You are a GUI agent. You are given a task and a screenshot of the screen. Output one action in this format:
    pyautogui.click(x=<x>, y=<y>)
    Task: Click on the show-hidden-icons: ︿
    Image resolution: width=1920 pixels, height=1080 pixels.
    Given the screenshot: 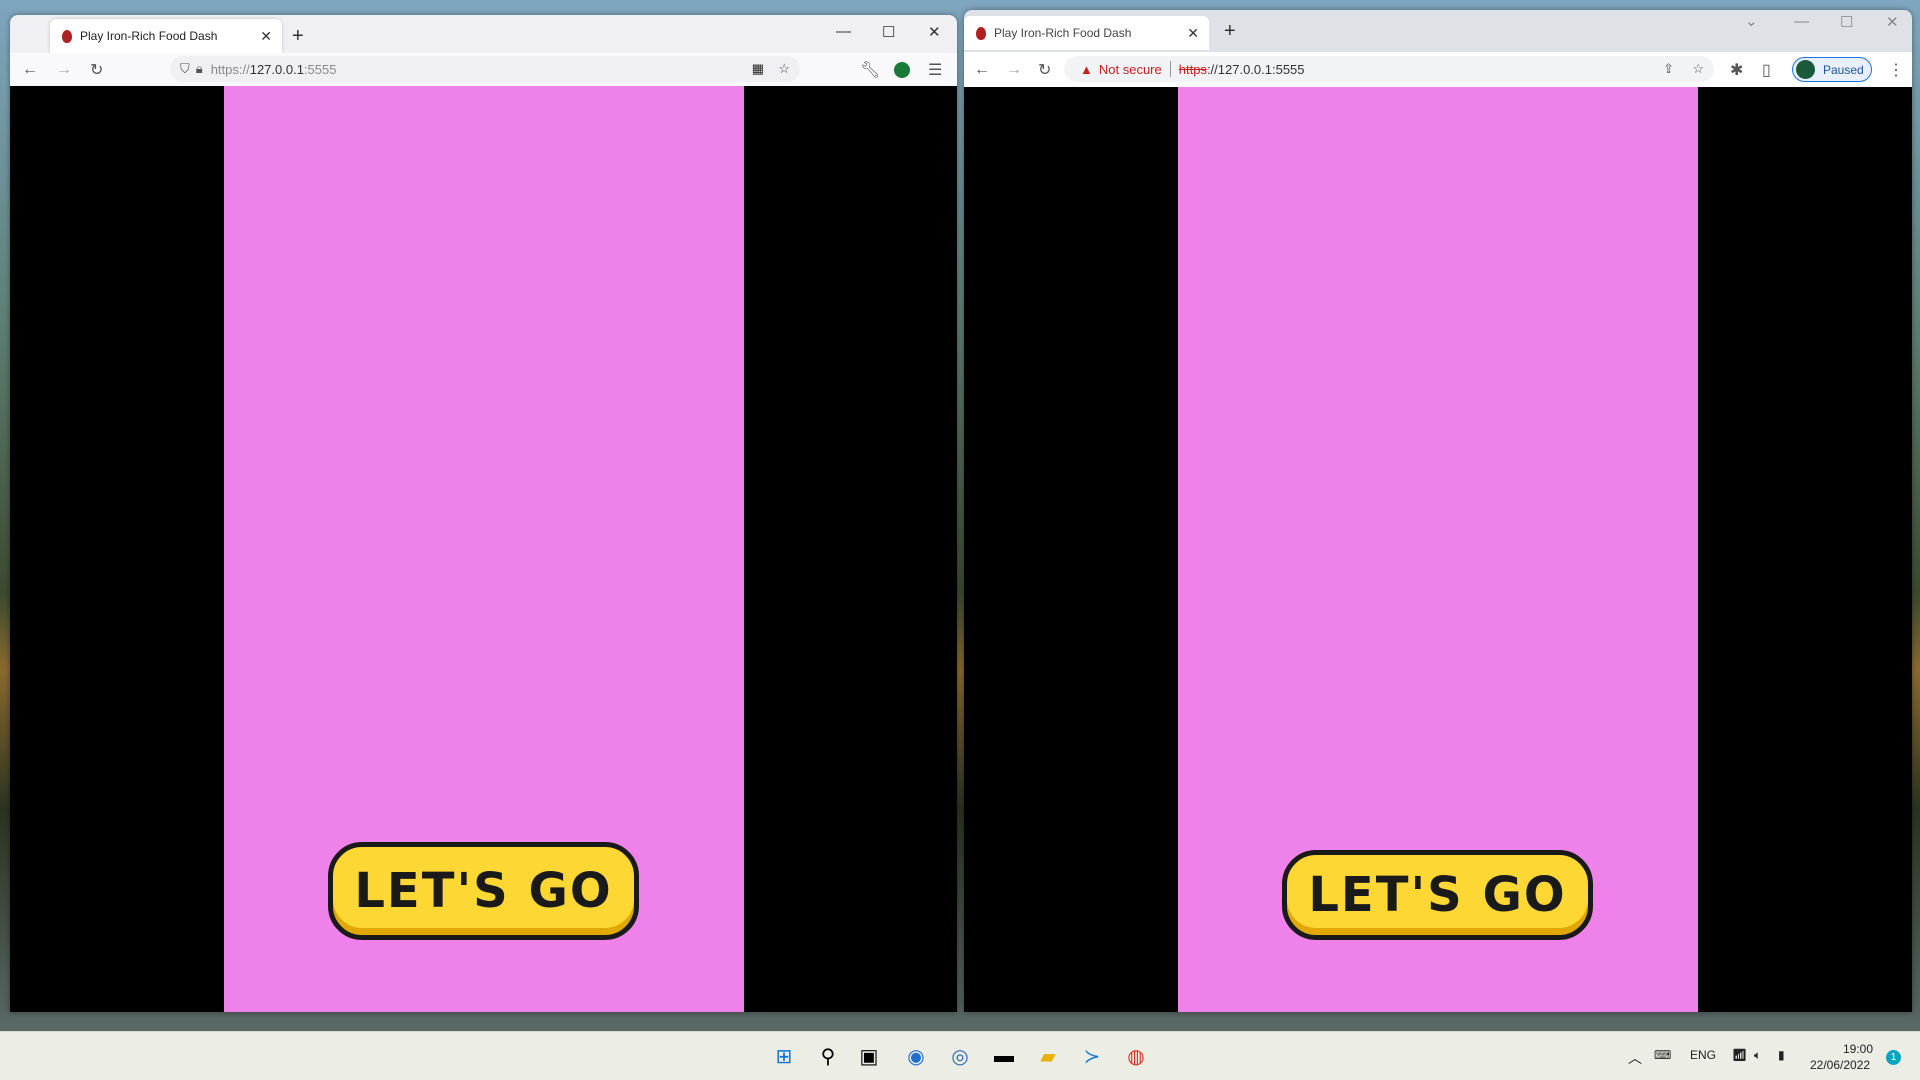 What is the action you would take?
    pyautogui.click(x=1635, y=1058)
    